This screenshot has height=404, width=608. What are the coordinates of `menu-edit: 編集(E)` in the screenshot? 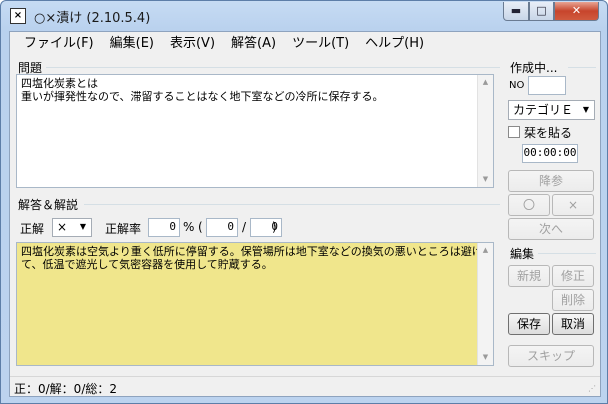 It's located at (132, 44).